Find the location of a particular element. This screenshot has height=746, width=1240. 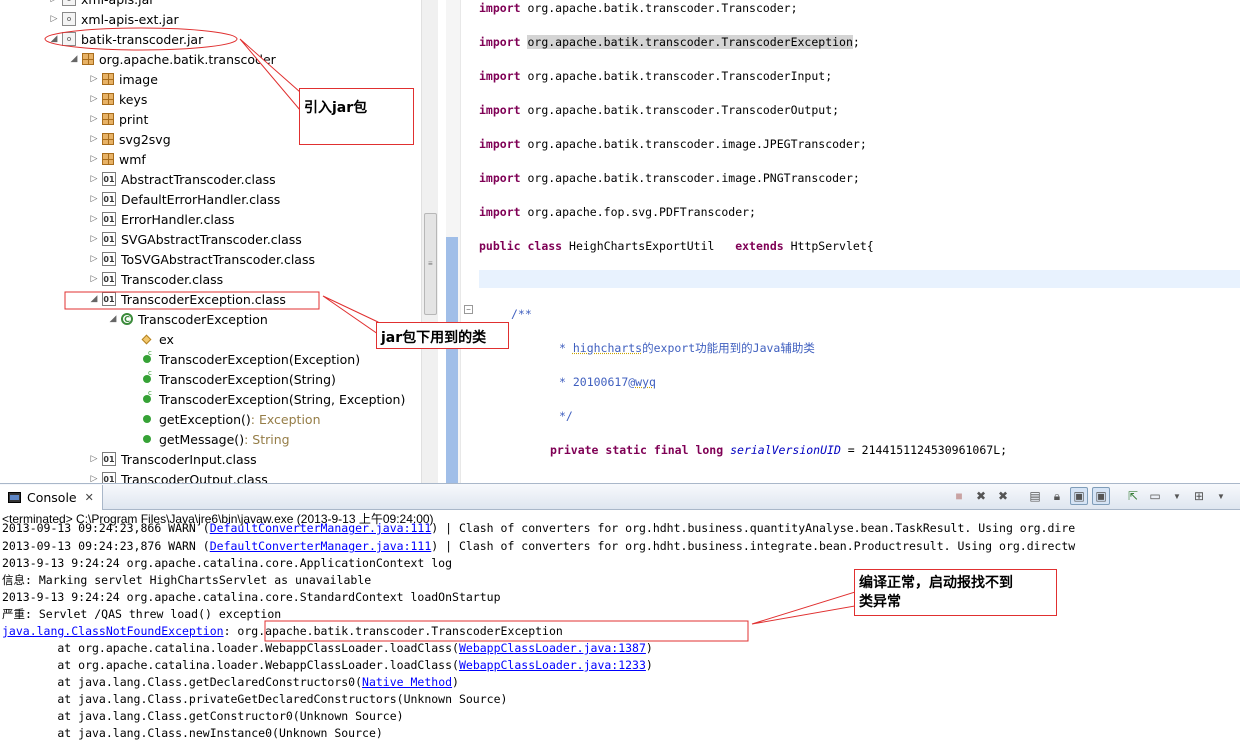

tree-item: ▷ 01 Transcoder.class is located at coordinates (156, 279).